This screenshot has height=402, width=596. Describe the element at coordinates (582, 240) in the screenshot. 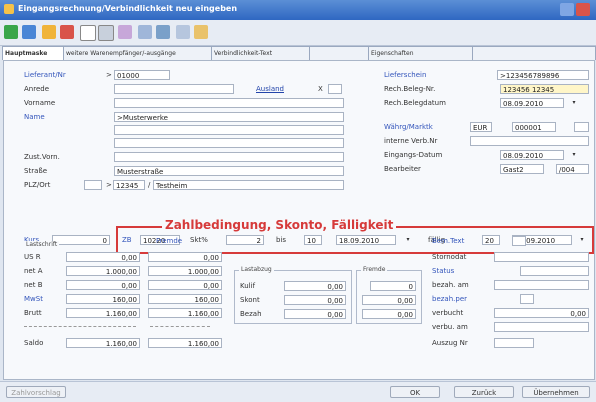

I see `faellig-dropdown-icon: ▾` at that location.